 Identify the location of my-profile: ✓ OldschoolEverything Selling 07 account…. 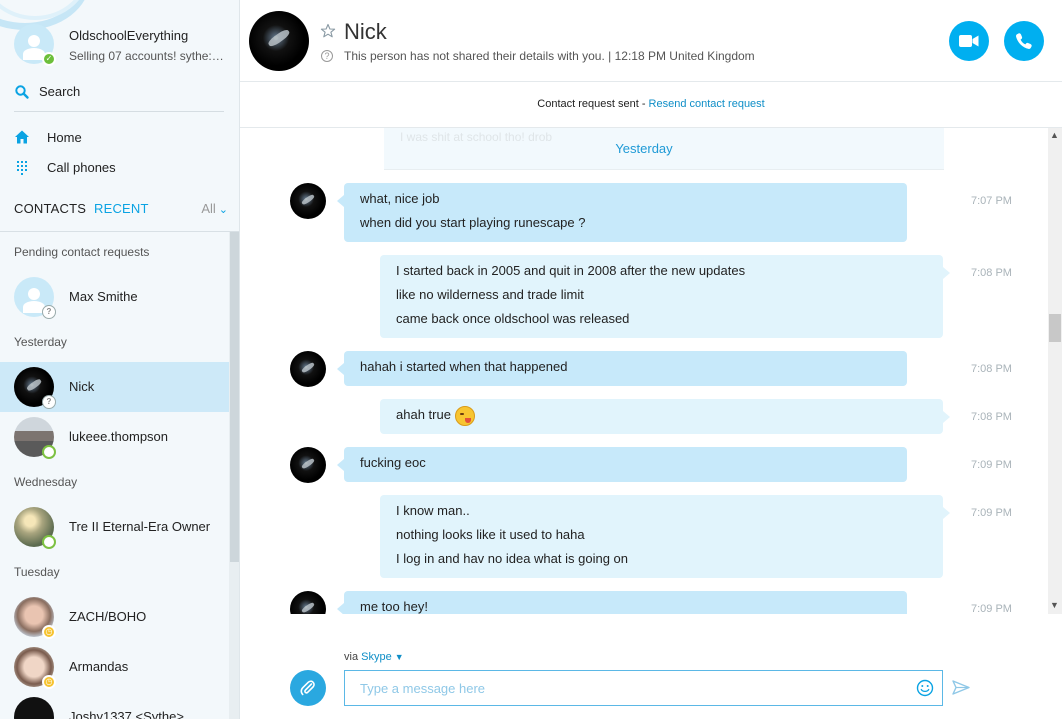
(124, 46).